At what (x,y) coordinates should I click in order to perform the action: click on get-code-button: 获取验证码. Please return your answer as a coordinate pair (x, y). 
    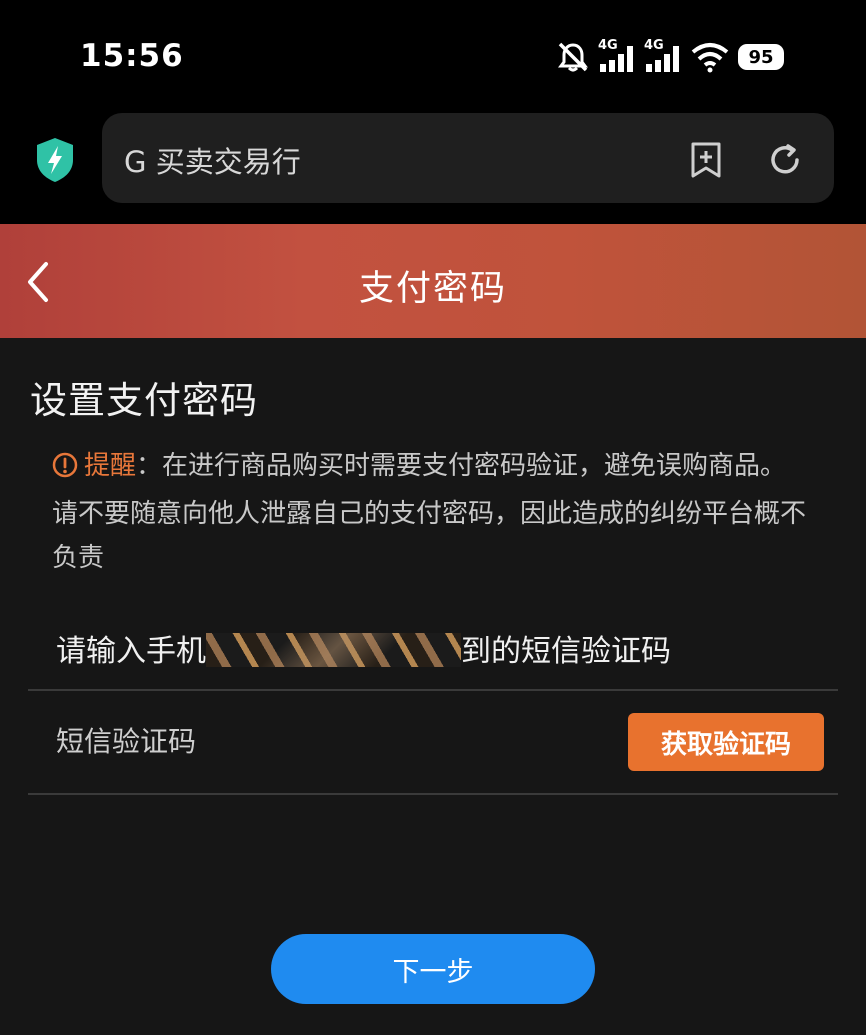
    Looking at the image, I should click on (726, 742).